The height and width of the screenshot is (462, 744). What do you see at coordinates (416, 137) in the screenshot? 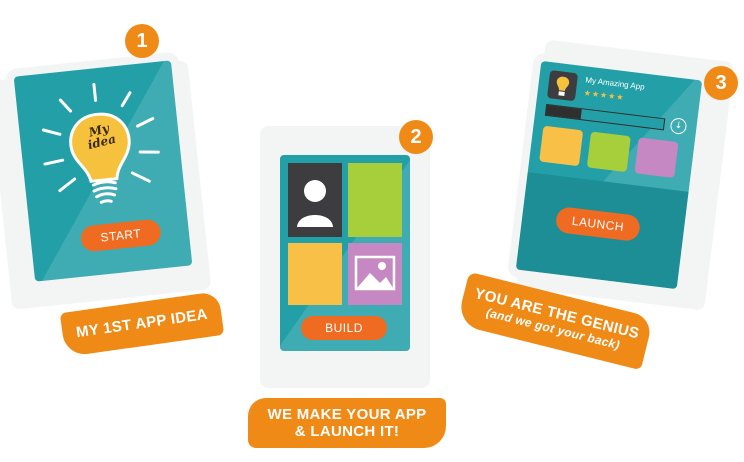
I see `step-2-badge: 2` at bounding box center [416, 137].